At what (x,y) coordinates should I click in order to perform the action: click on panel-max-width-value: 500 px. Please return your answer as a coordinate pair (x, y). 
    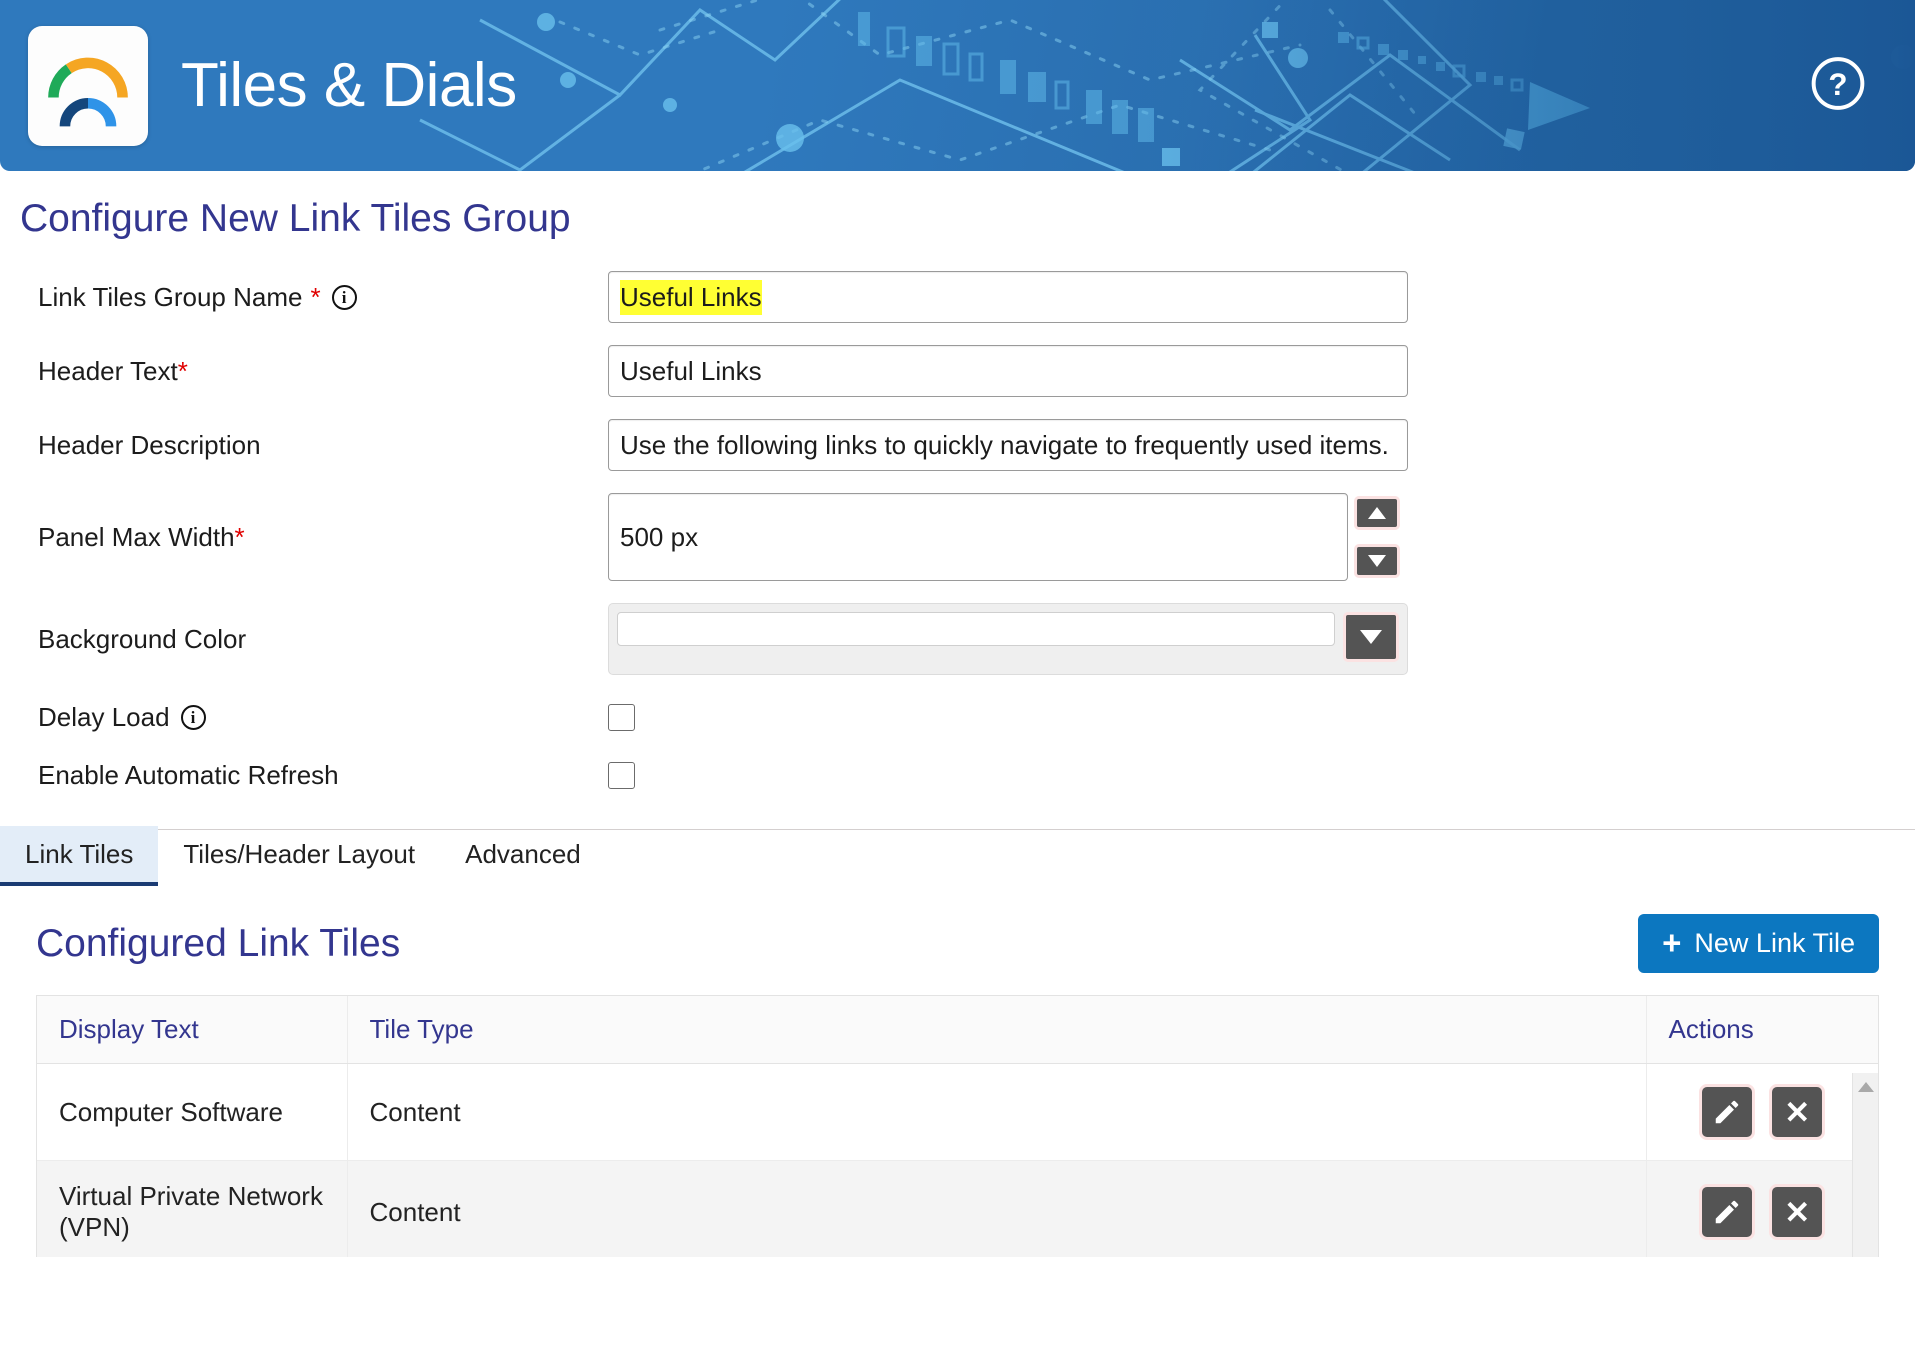
    Looking at the image, I should click on (659, 536).